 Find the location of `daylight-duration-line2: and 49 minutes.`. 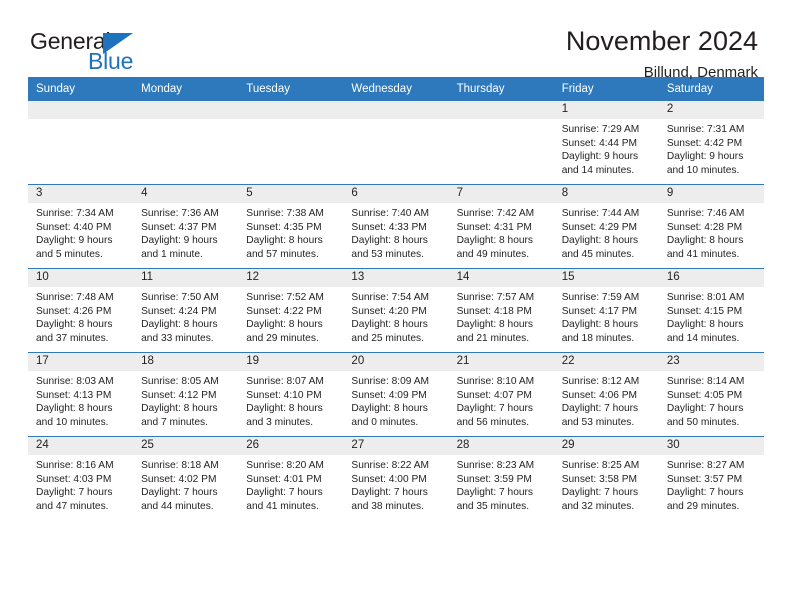

daylight-duration-line2: and 49 minutes. is located at coordinates (493, 254).